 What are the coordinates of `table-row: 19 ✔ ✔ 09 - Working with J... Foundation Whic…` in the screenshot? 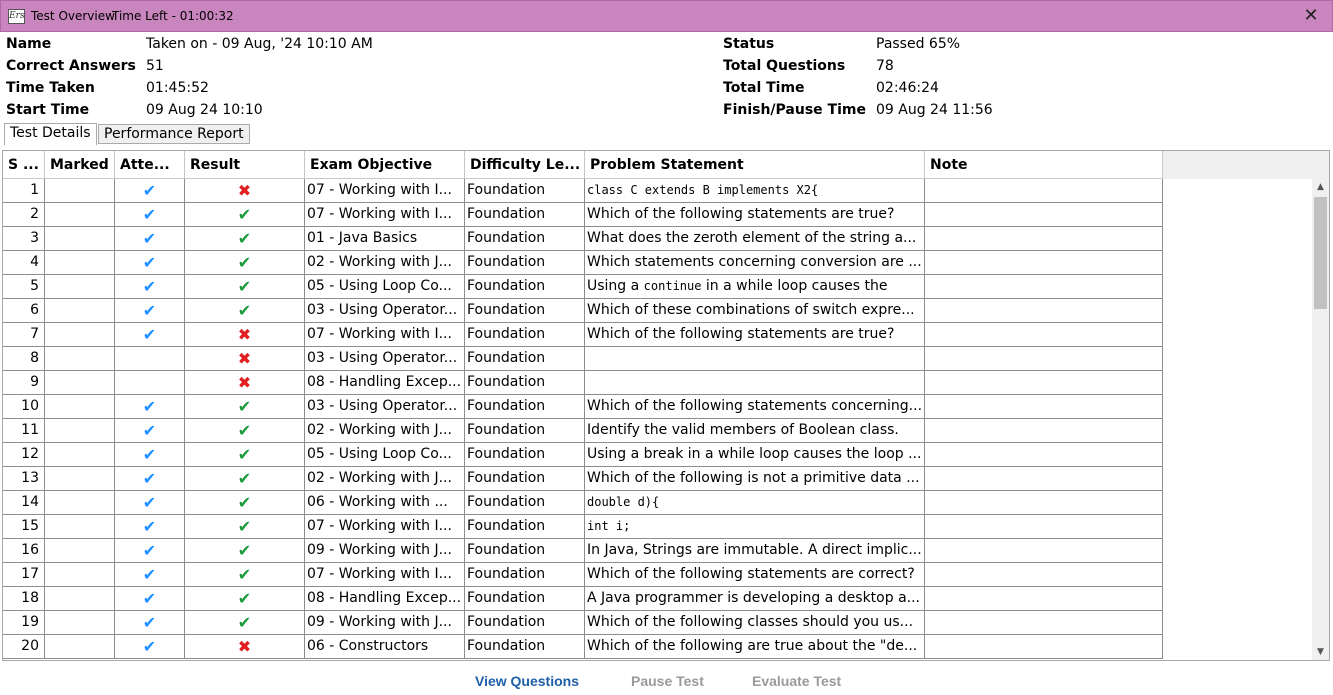 It's located at (583, 623).